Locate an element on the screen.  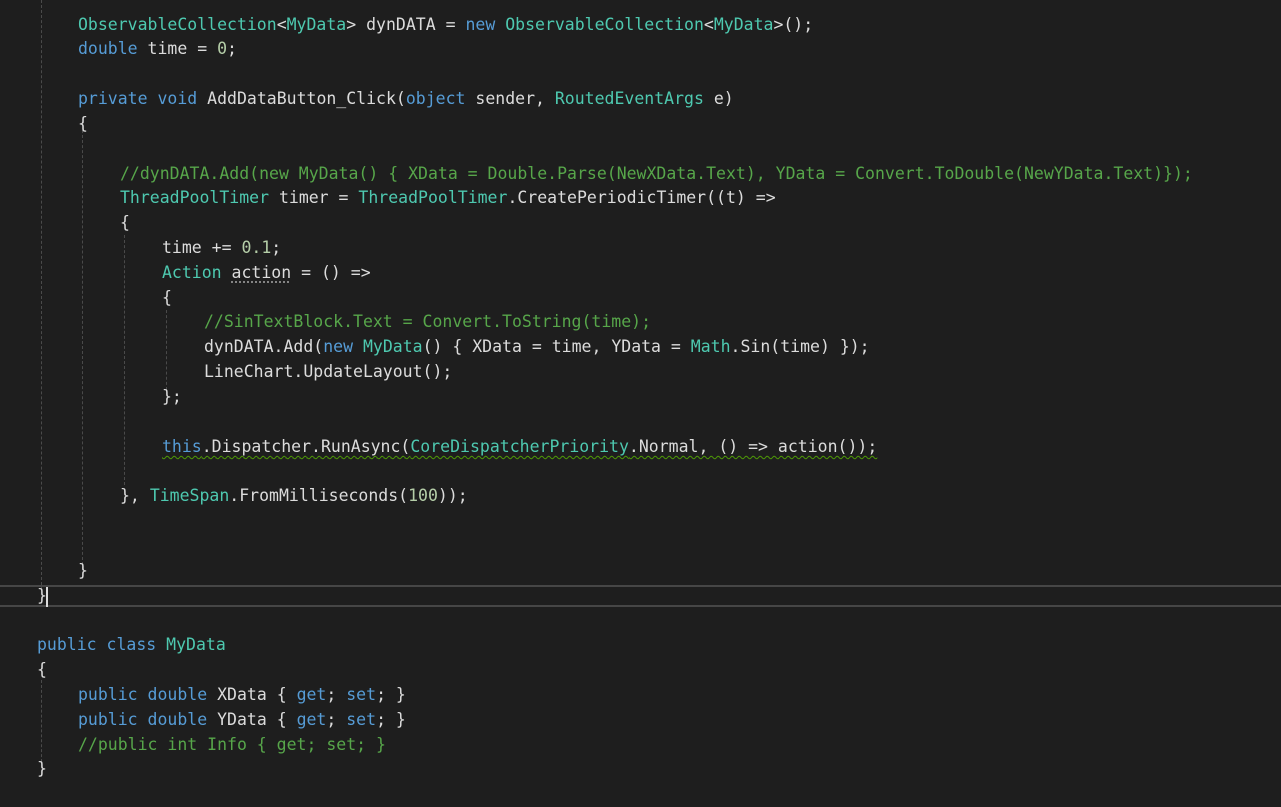
code-token: .Dispatcher.RunAsync( is located at coordinates (306, 446).